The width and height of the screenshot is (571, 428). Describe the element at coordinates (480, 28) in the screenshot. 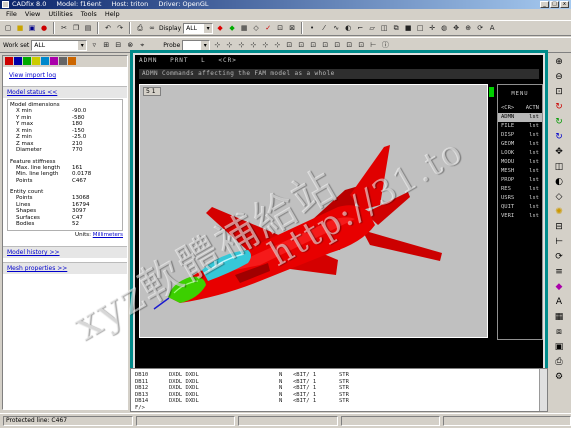

I see `rotate-icon: ⟳` at that location.